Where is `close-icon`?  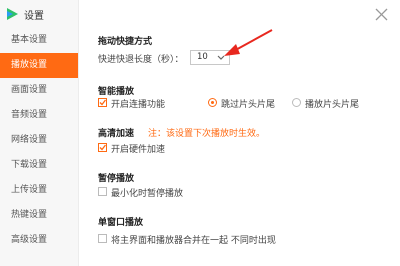 close-icon is located at coordinates (381, 14).